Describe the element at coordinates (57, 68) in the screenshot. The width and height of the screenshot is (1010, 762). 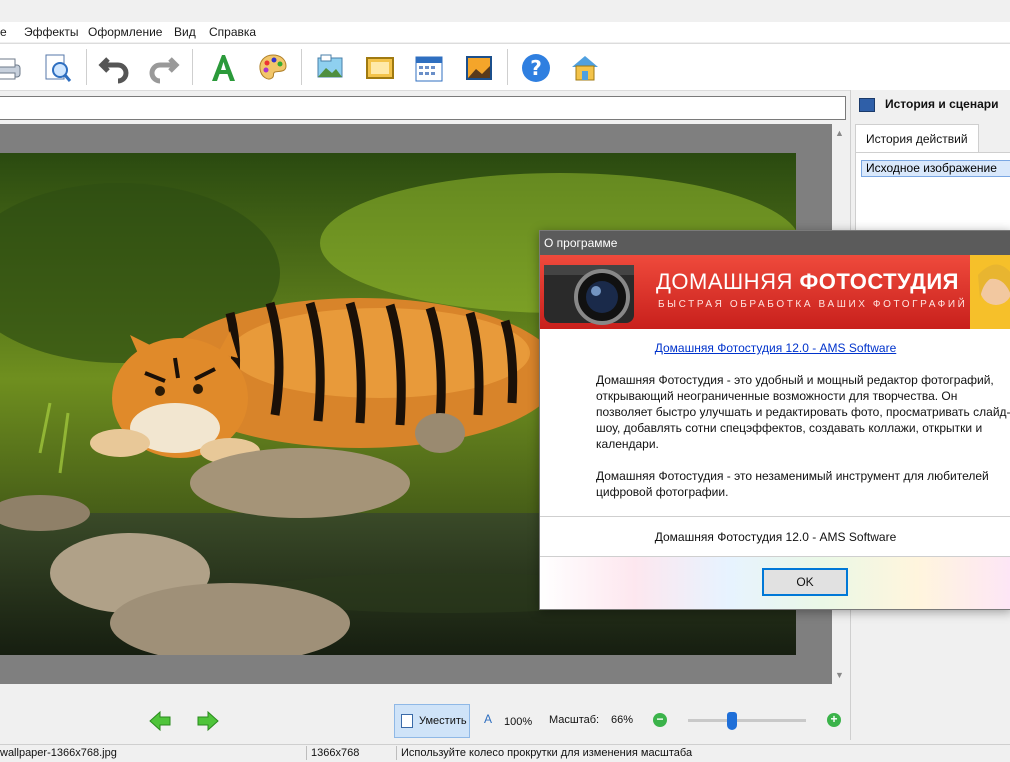
I see `preview-icon` at that location.